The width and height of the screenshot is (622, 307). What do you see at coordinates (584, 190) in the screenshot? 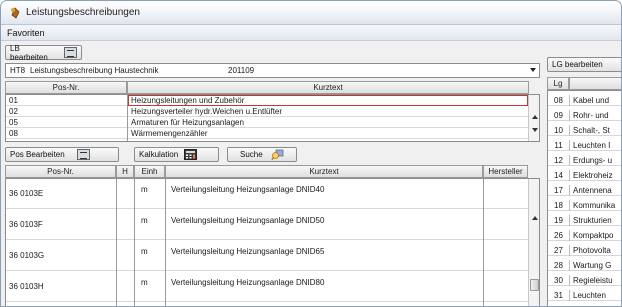
I see `list-item: 17 Antennena` at bounding box center [584, 190].